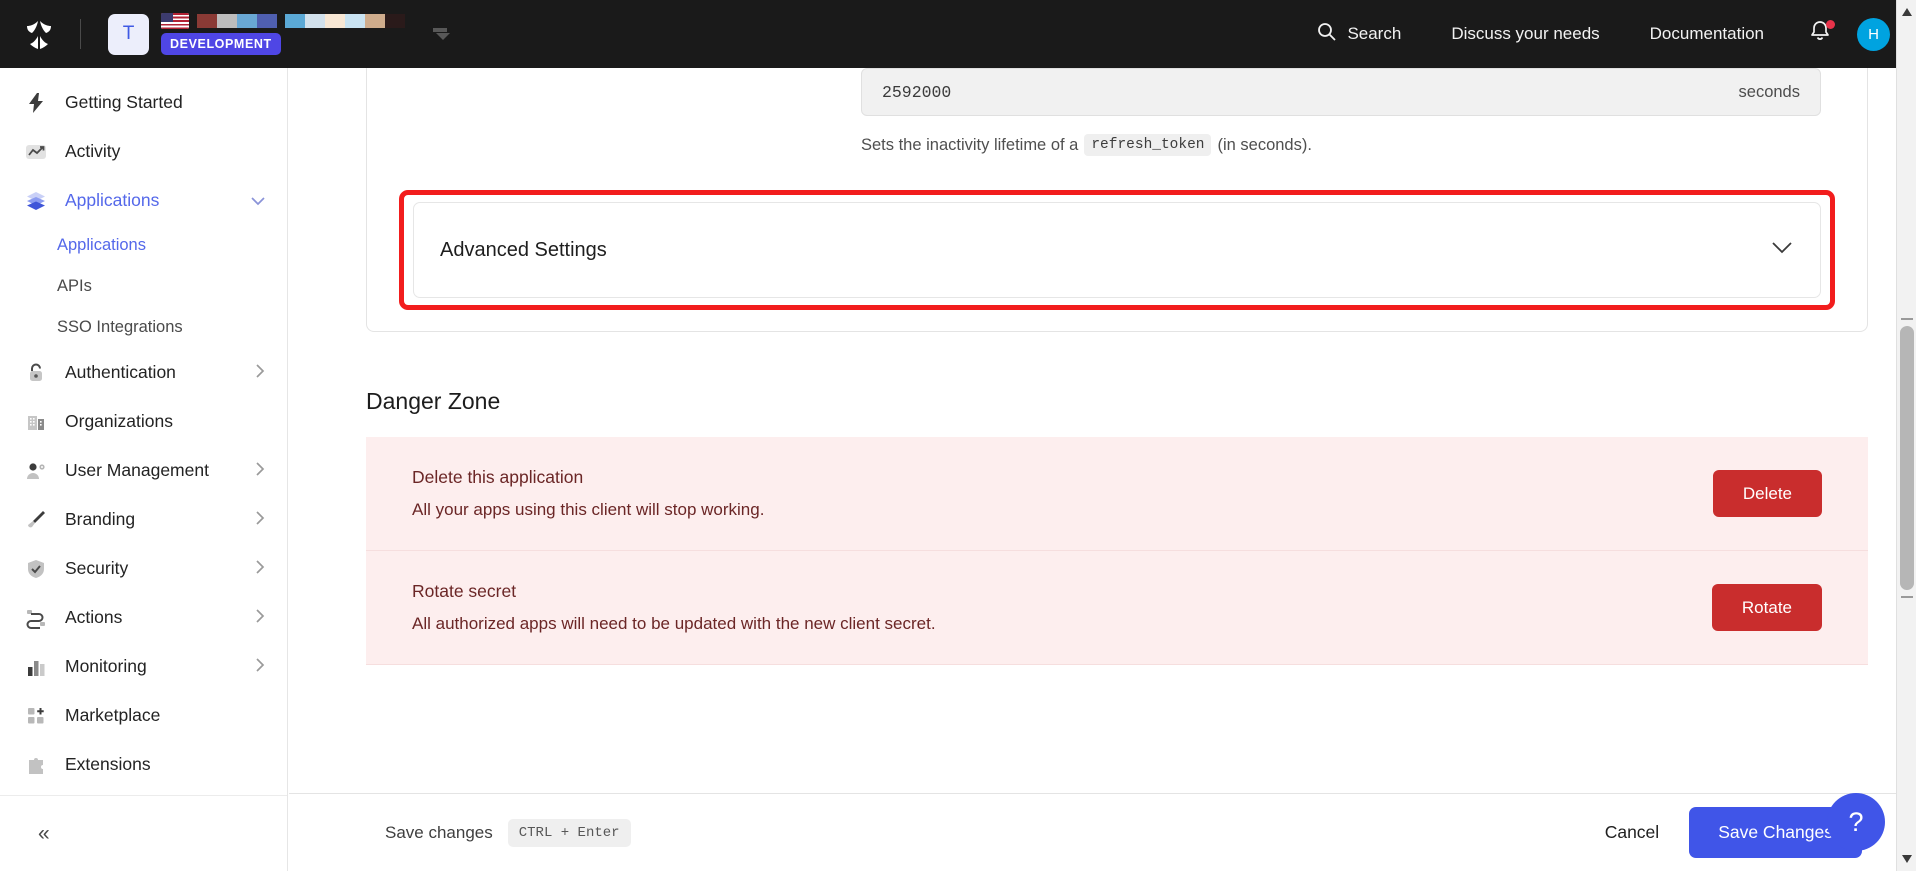 This screenshot has width=1916, height=871. I want to click on layers-icon, so click(36, 201).